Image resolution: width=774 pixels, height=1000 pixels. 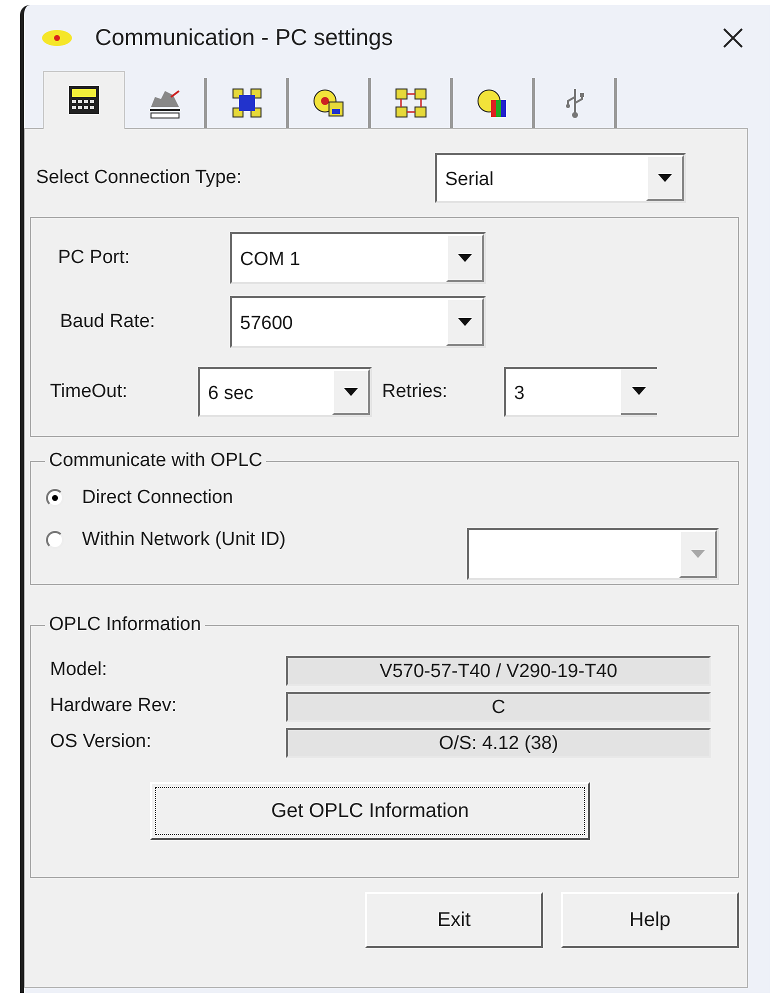 What do you see at coordinates (358, 322) in the screenshot?
I see `dropdown: 57600` at bounding box center [358, 322].